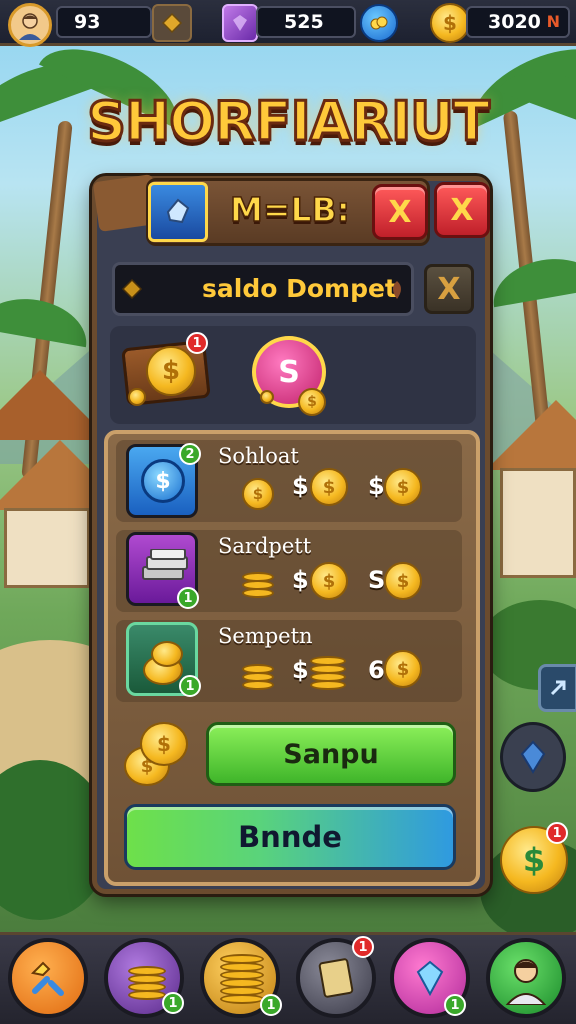  Describe the element at coordinates (163, 480) in the screenshot. I see `coin-token-icon: $ 2` at that location.